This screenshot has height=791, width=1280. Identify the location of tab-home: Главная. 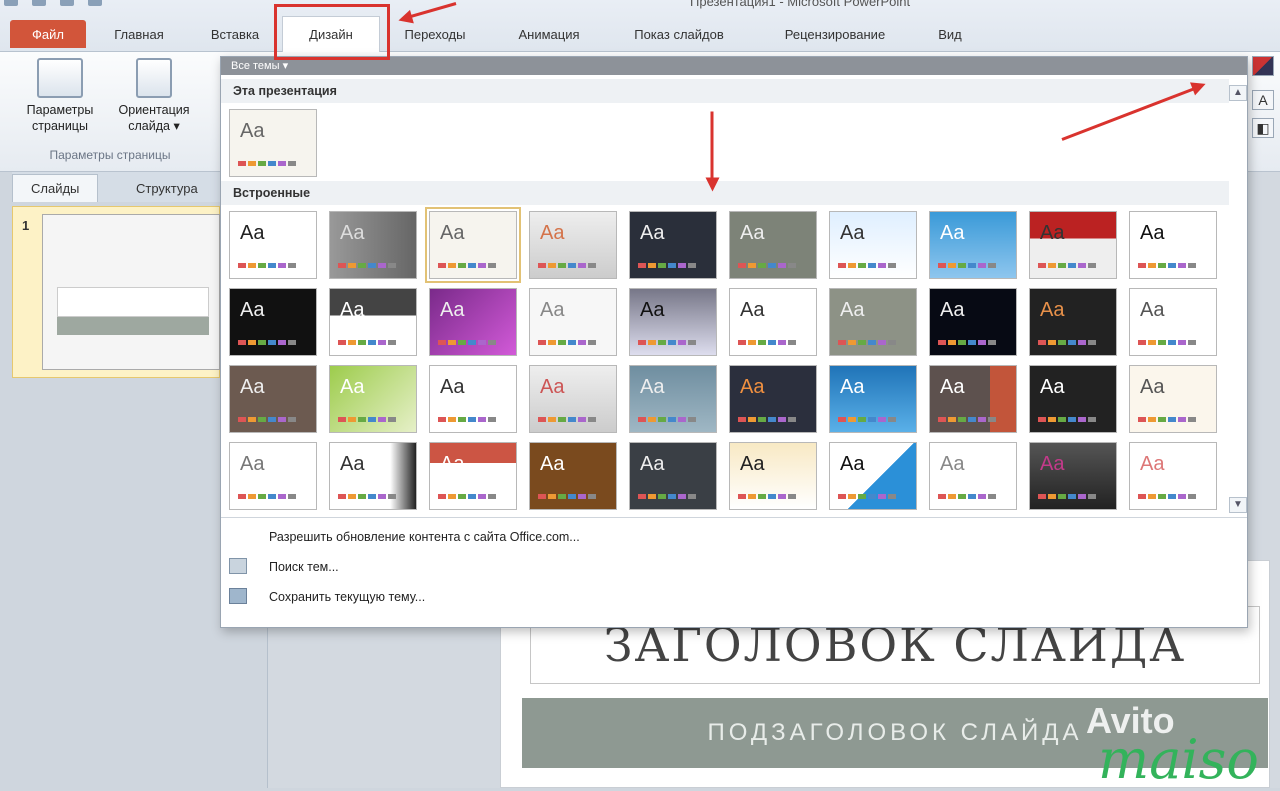
(139, 34).